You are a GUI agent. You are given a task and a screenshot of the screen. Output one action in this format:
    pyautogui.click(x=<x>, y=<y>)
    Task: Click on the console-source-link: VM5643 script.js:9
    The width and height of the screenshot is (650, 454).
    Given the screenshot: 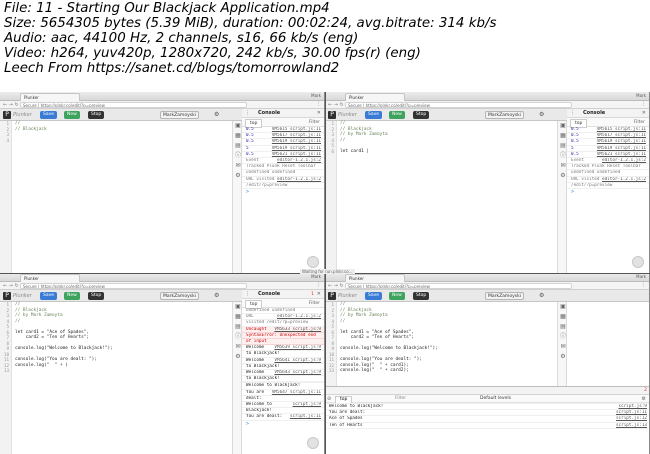 What is the action you would take?
    pyautogui.click(x=297, y=372)
    